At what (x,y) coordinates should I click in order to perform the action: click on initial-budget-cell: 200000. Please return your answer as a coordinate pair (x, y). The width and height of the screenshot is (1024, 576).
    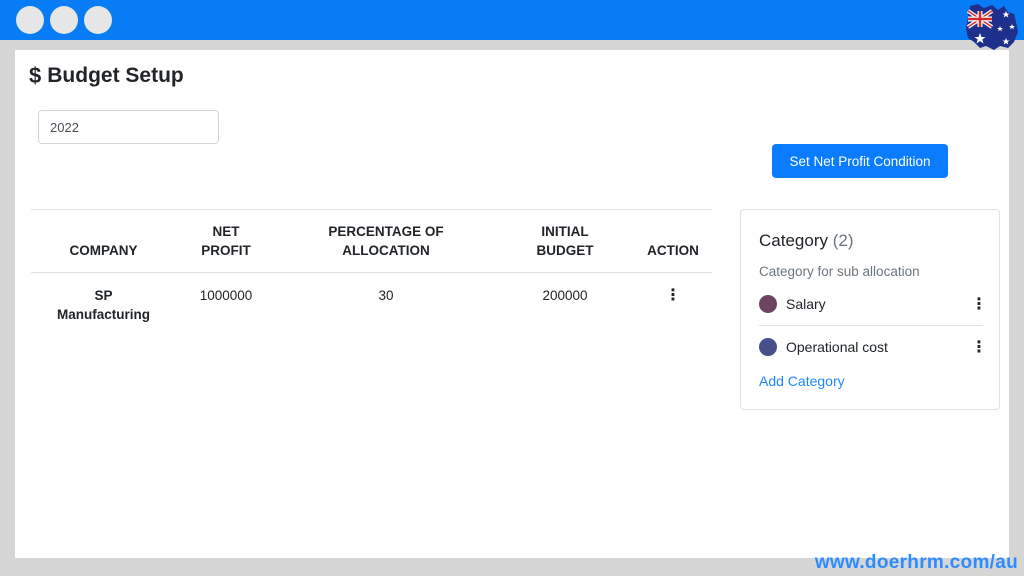
    Looking at the image, I should click on (565, 295).